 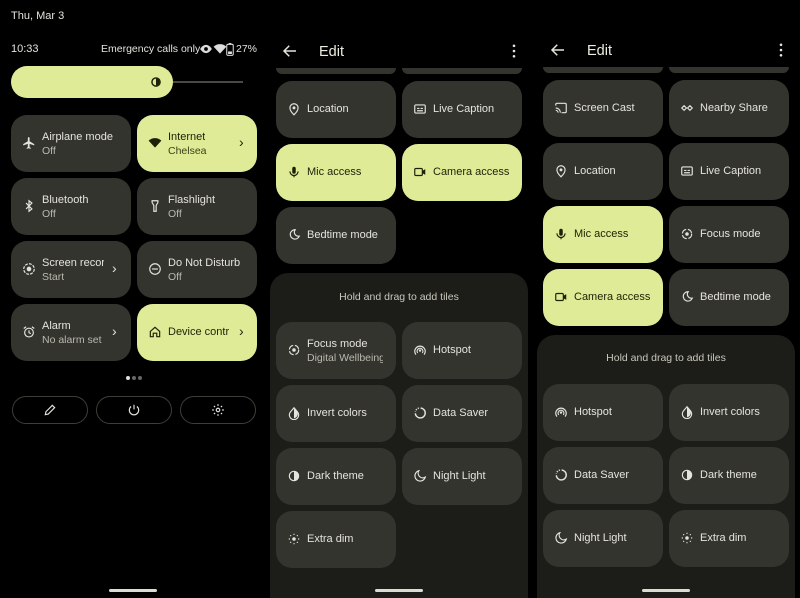 What do you see at coordinates (729, 234) in the screenshot?
I see `tile-focus-mode: Focus mode` at bounding box center [729, 234].